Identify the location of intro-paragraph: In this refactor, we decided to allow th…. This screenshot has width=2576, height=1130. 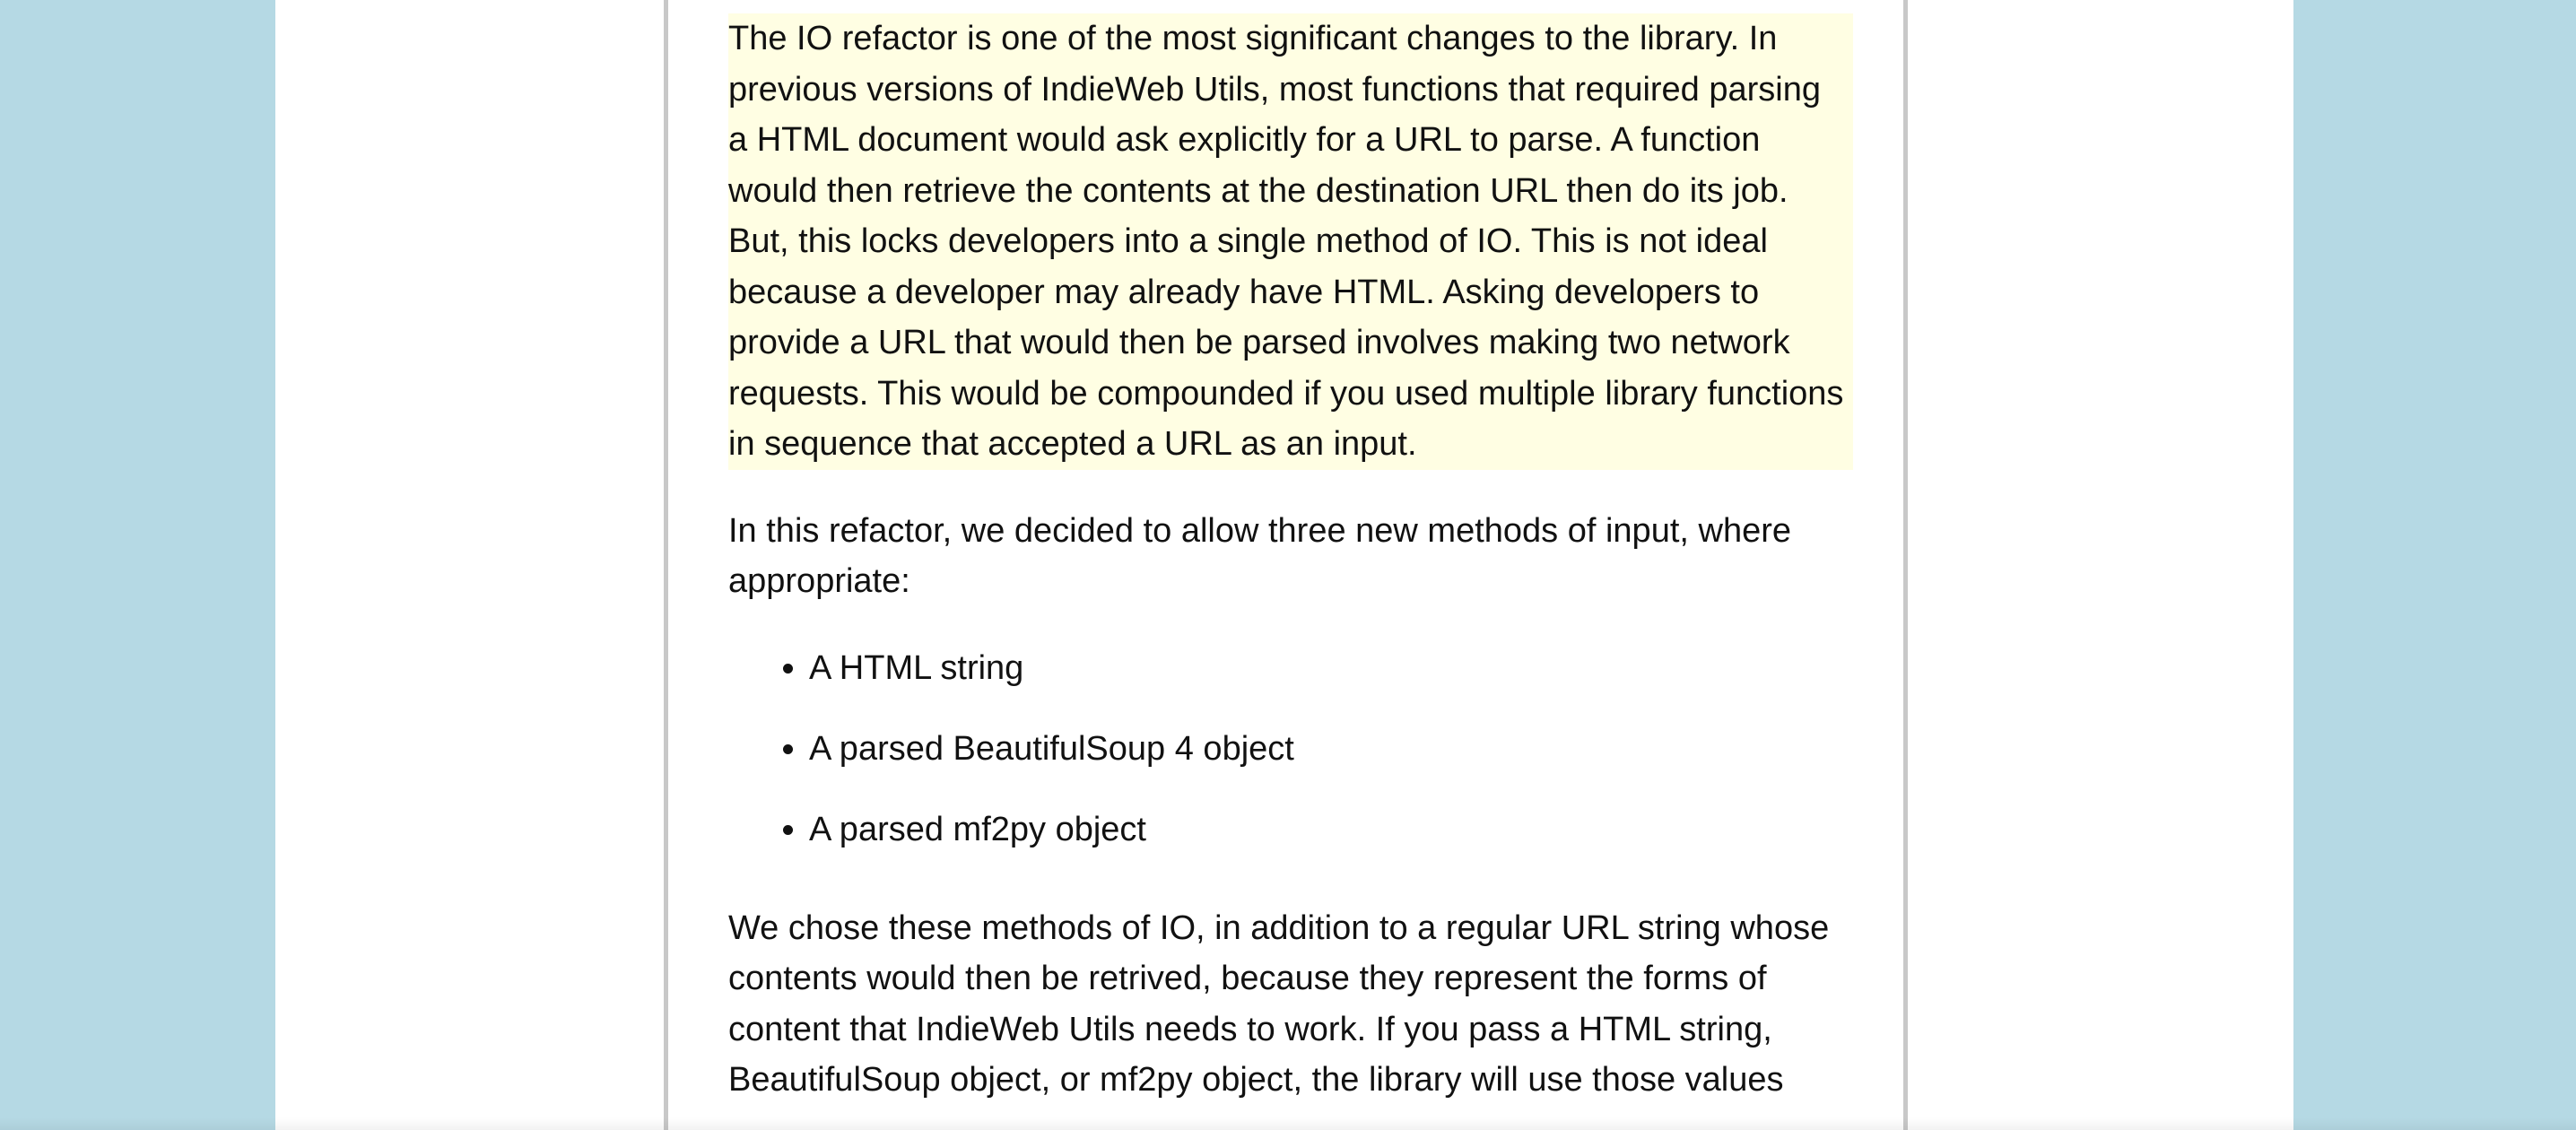
(1259, 556).